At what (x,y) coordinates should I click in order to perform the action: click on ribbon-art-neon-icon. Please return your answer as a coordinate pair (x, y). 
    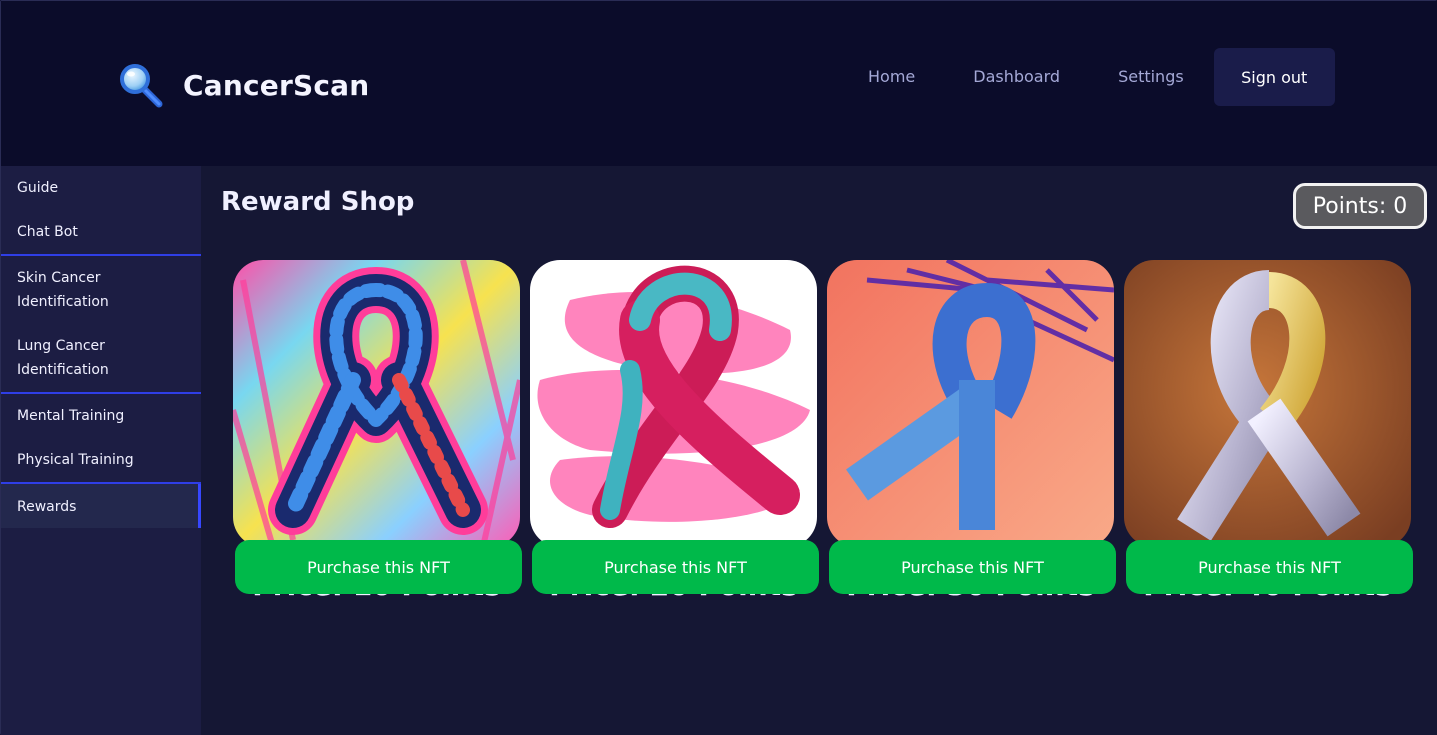
    Looking at the image, I should click on (376, 403).